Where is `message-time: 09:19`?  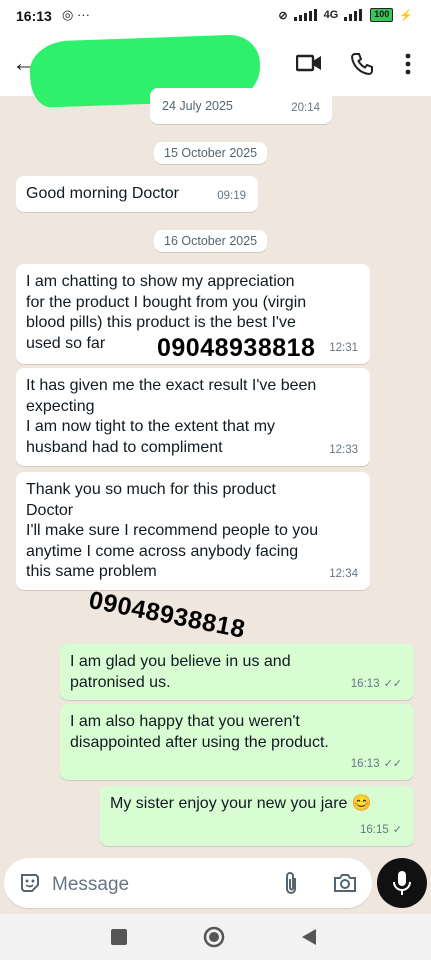
message-time: 09:19 is located at coordinates (231, 195).